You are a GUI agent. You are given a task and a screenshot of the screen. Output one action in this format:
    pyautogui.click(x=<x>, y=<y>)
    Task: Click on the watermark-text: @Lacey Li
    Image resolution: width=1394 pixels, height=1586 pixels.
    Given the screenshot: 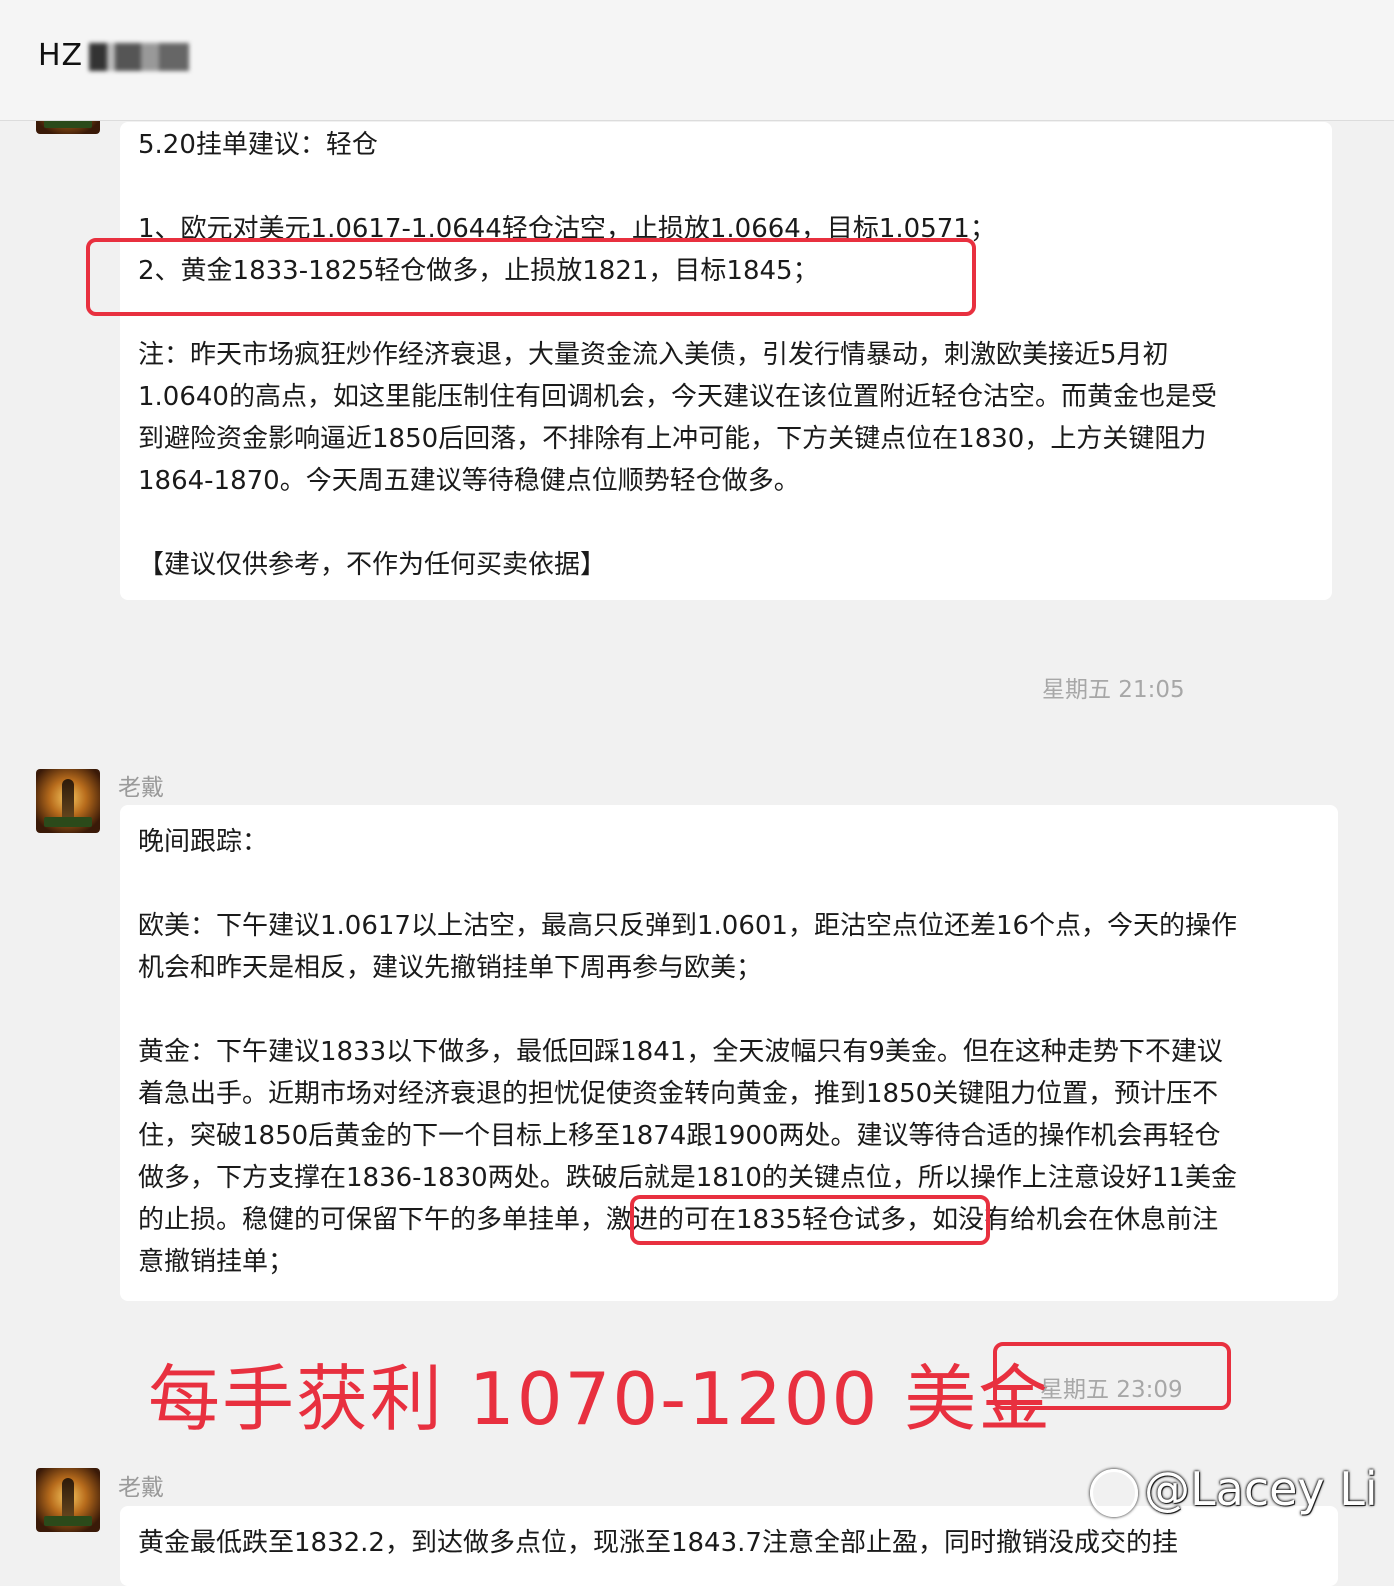 What is the action you would take?
    pyautogui.click(x=1261, y=1489)
    